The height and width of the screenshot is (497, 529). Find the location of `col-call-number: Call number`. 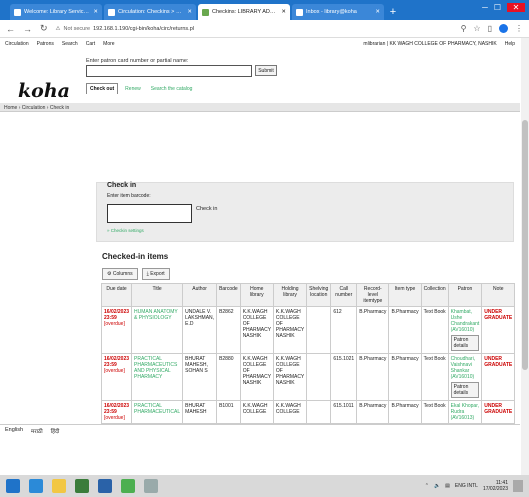

col-call-number: Call number is located at coordinates (344, 295).